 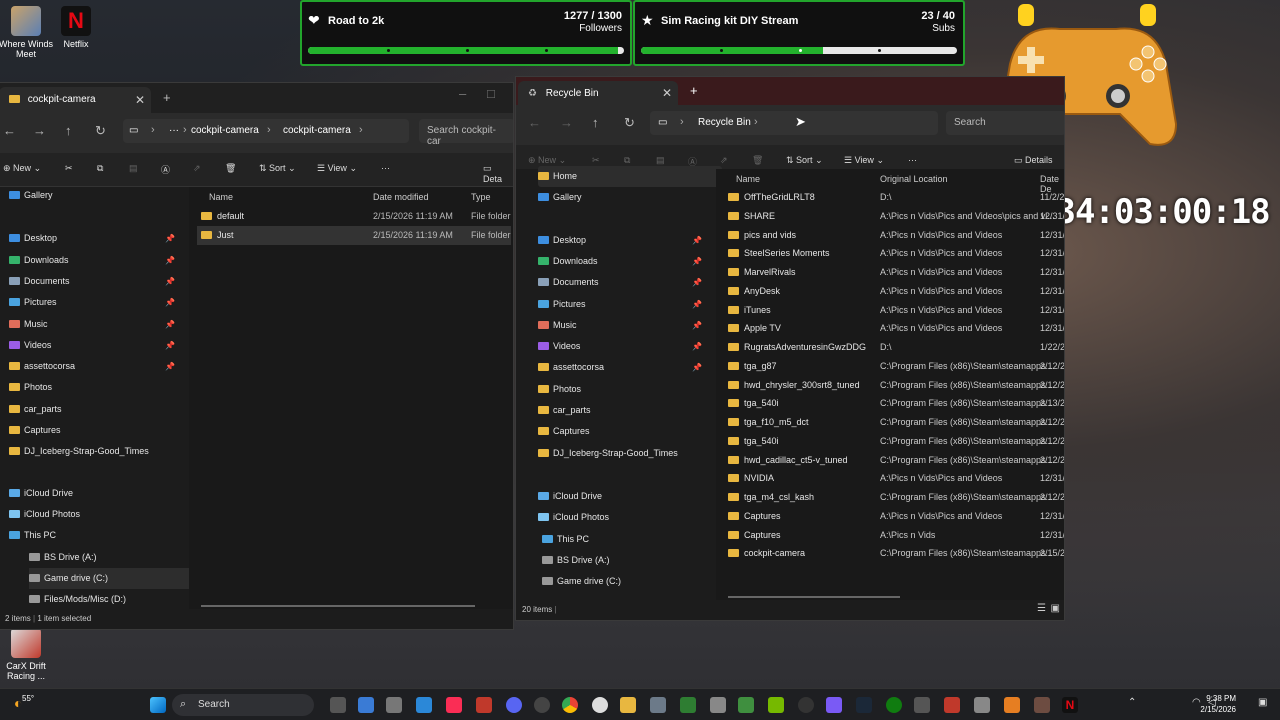 I want to click on sidebar-item-icloud-drive: iCloud Drive, so click(x=570, y=496).